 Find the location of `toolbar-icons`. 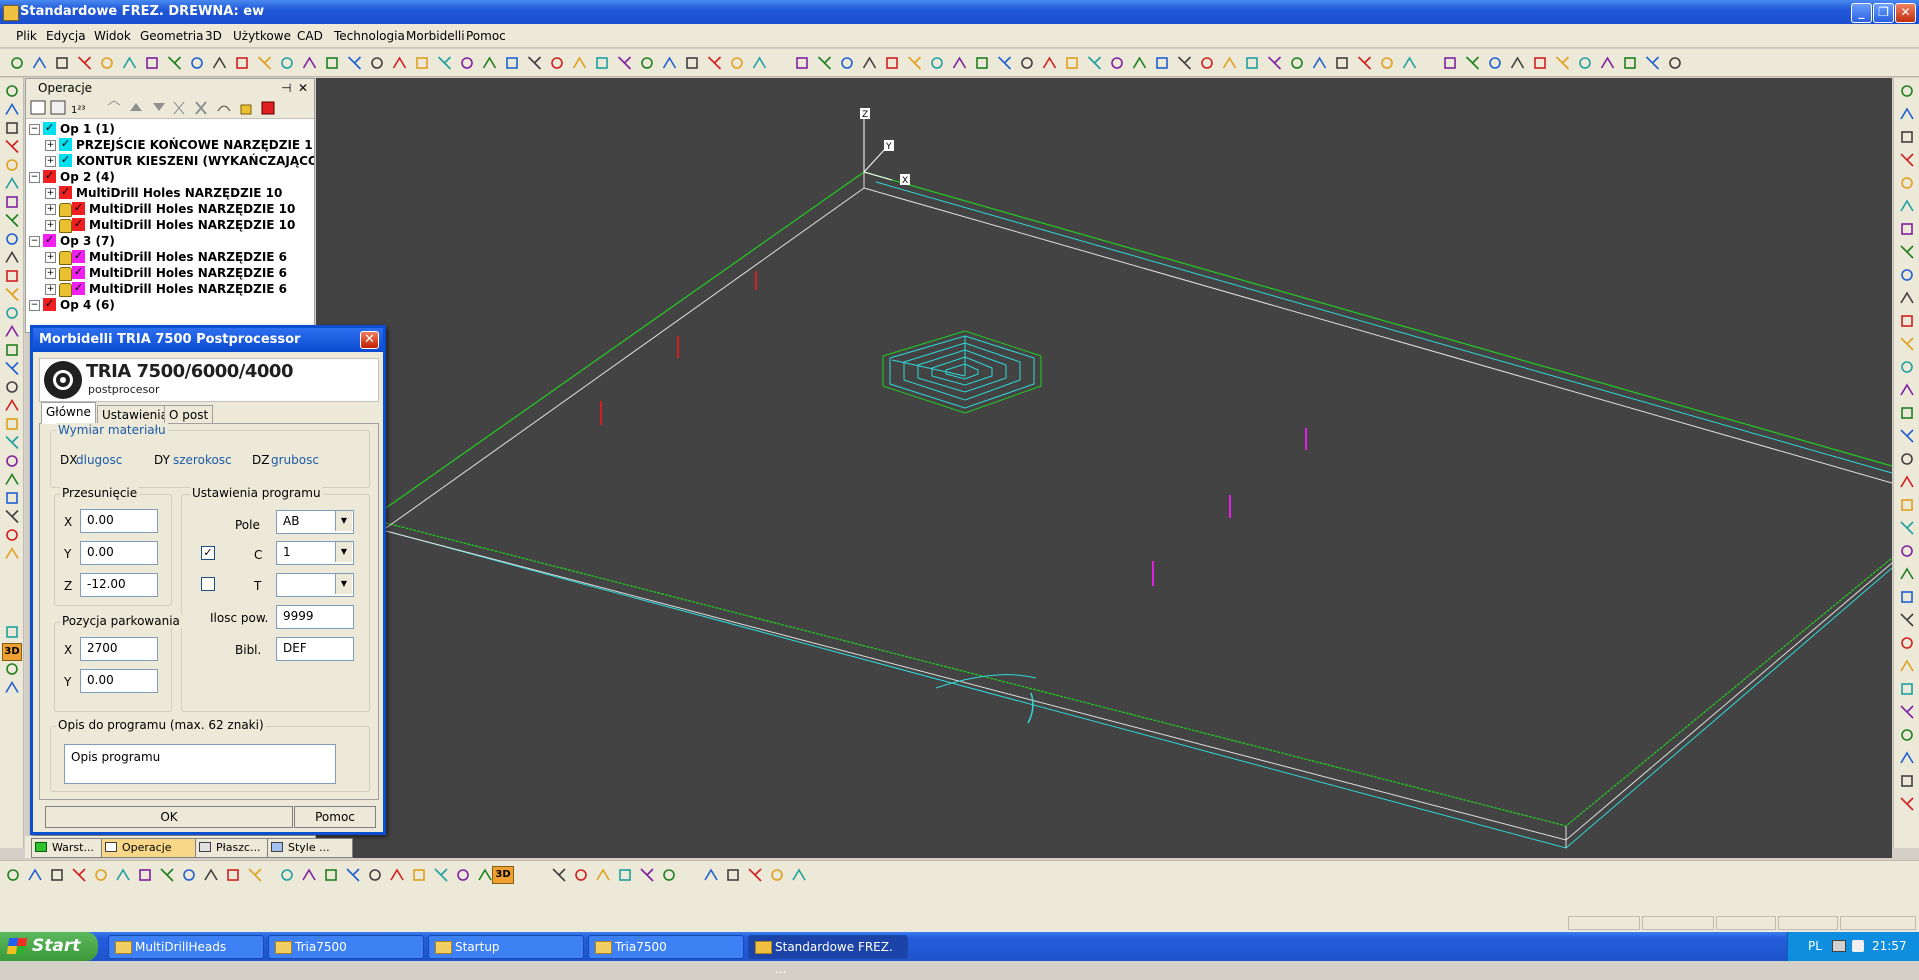

toolbar-icons is located at coordinates (959, 63).